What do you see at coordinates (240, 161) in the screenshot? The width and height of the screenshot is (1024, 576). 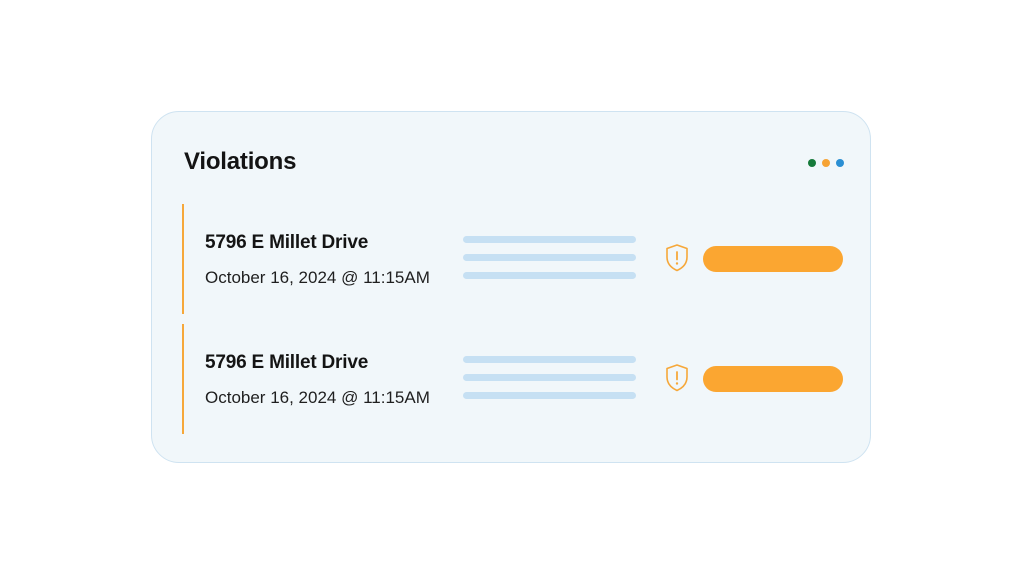 I see `card-title: Violations` at bounding box center [240, 161].